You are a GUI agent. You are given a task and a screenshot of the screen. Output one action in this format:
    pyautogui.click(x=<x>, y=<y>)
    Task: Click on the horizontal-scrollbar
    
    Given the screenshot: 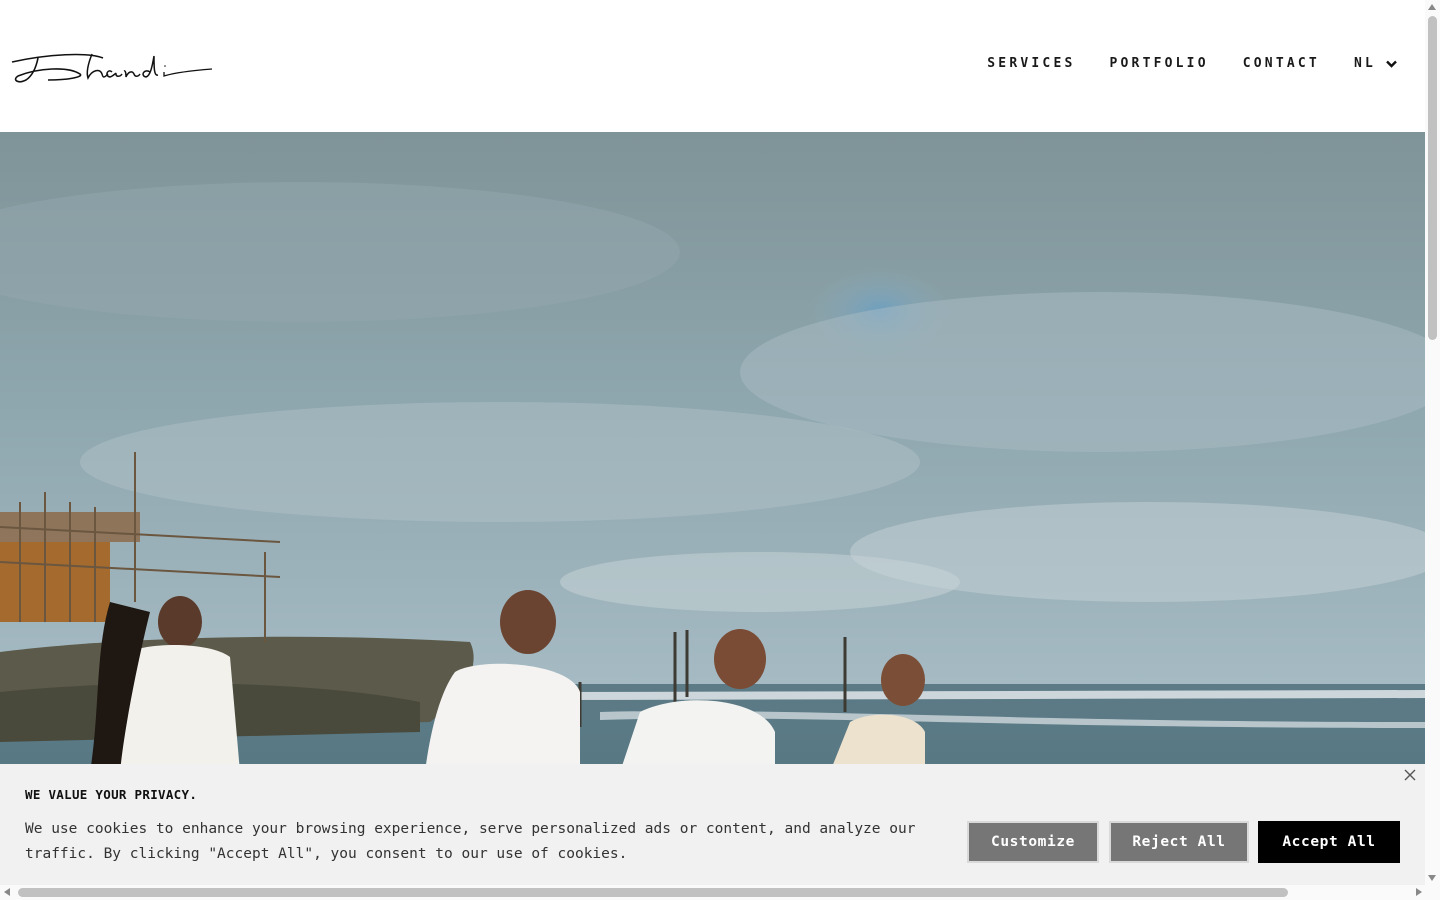 What is the action you would take?
    pyautogui.click(x=720, y=892)
    